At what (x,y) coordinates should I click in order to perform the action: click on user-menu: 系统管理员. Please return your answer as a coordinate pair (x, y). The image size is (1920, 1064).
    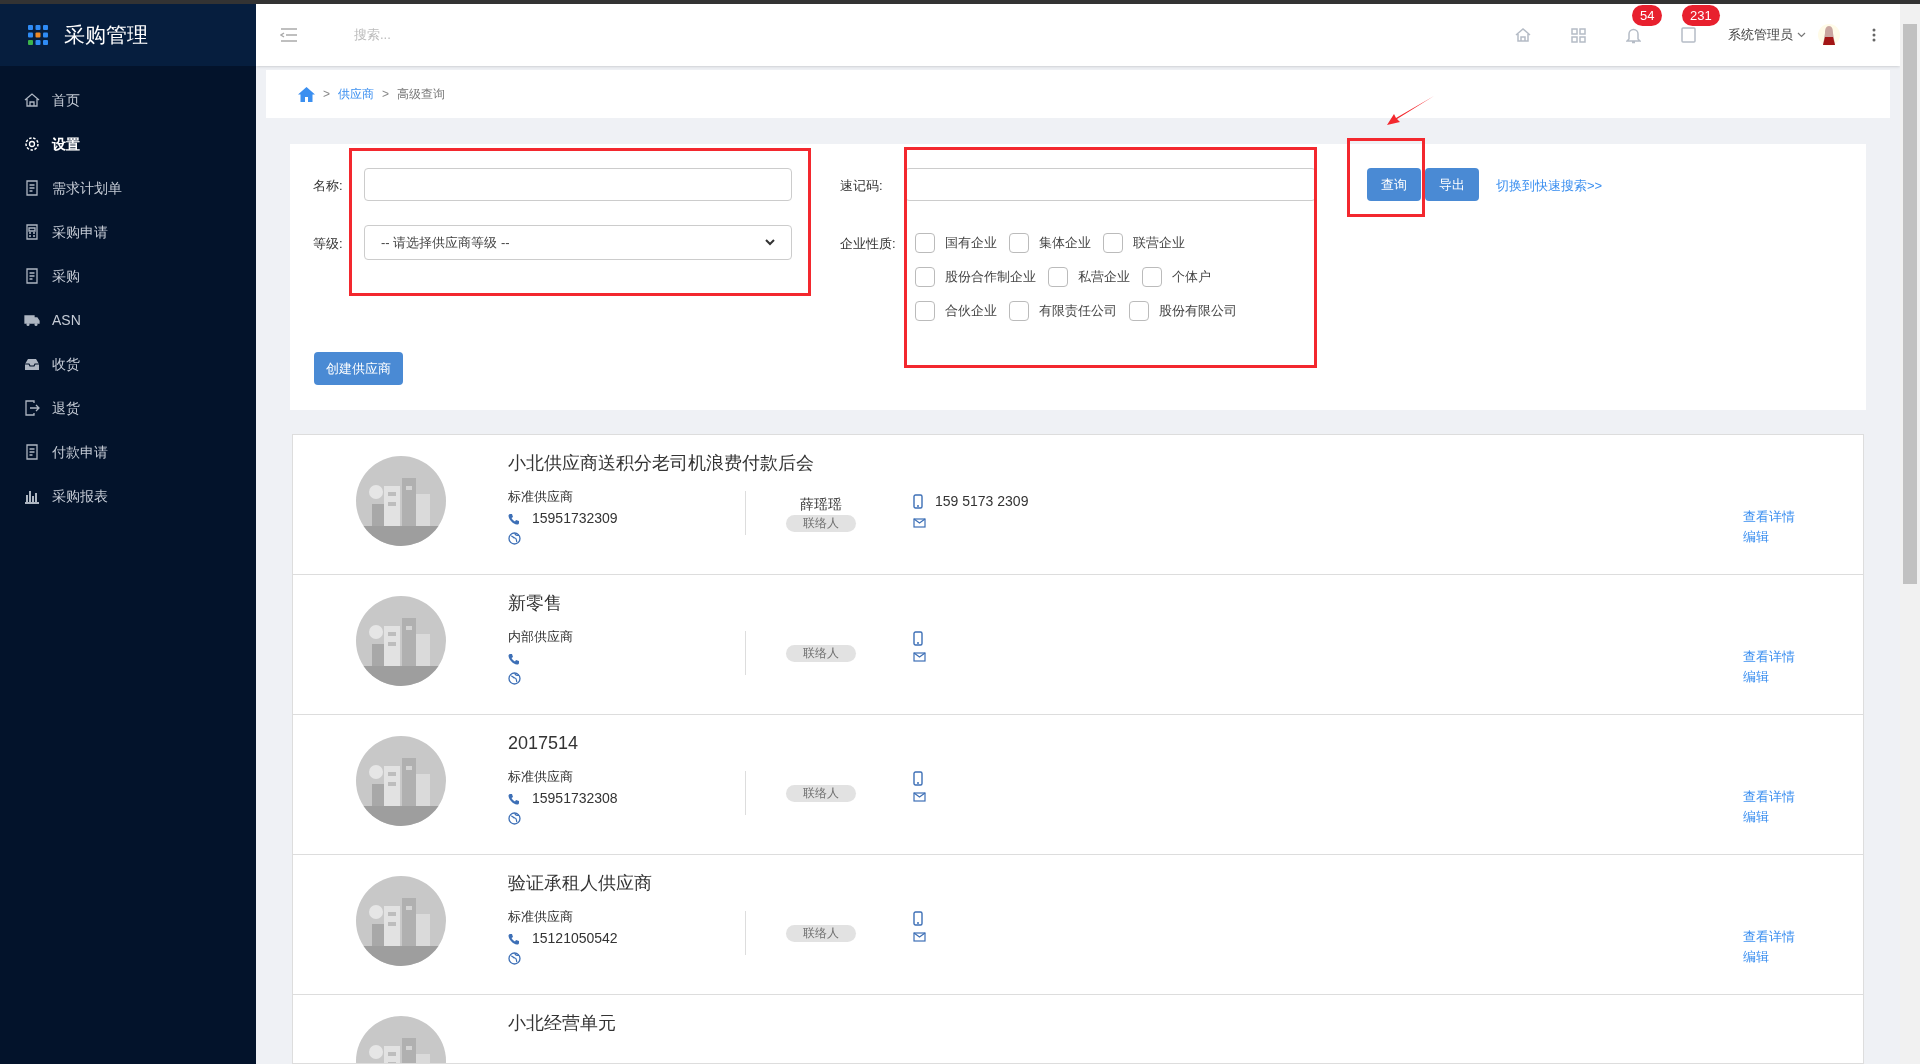
    Looking at the image, I should click on (1767, 35).